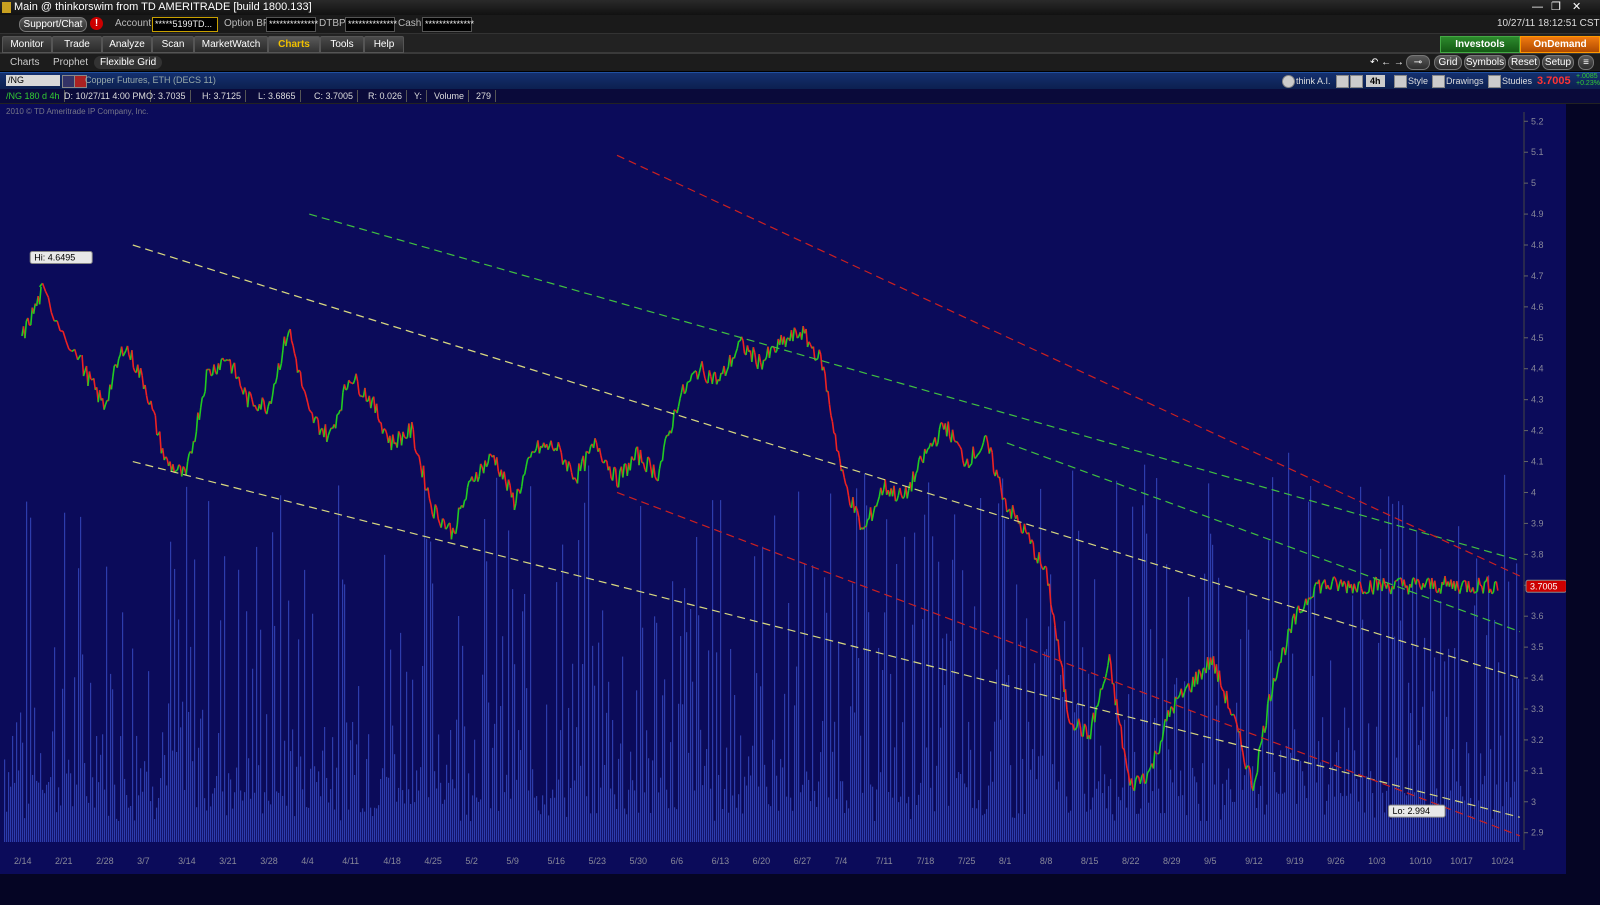 This screenshot has height=905, width=1600. What do you see at coordinates (96, 23) in the screenshot?
I see `alert-icon: !` at bounding box center [96, 23].